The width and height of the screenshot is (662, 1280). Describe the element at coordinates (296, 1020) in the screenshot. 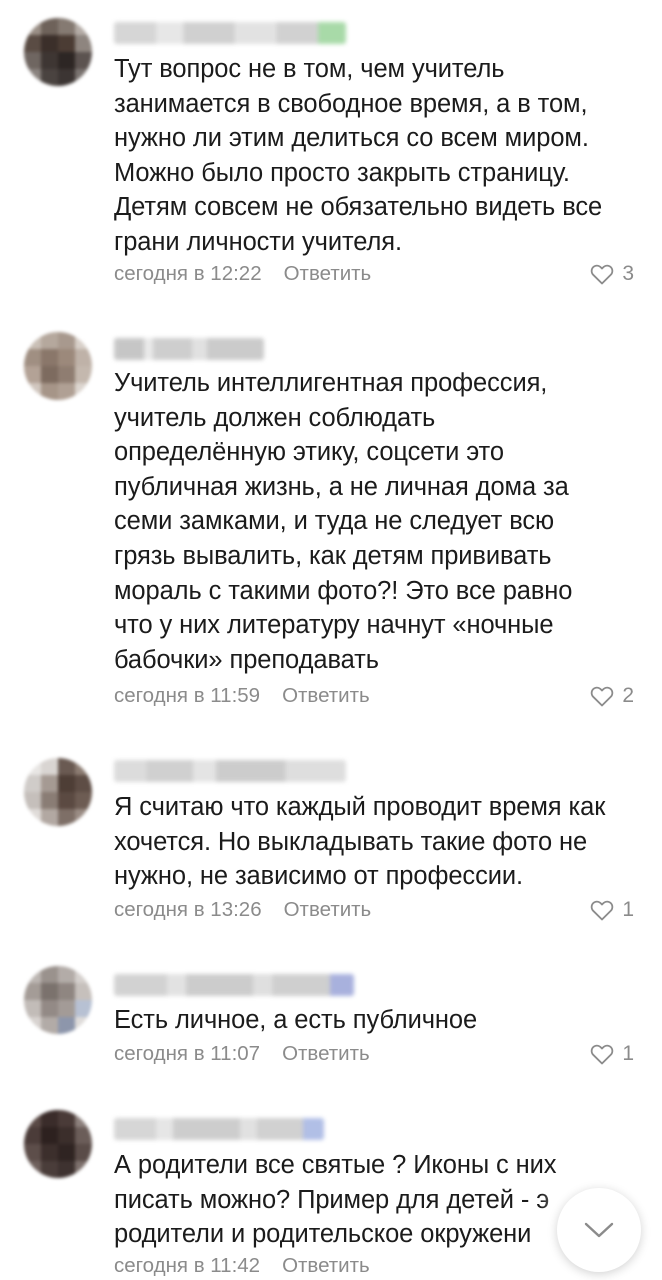

I see `comment-text: Есть личное, а есть публичное` at that location.